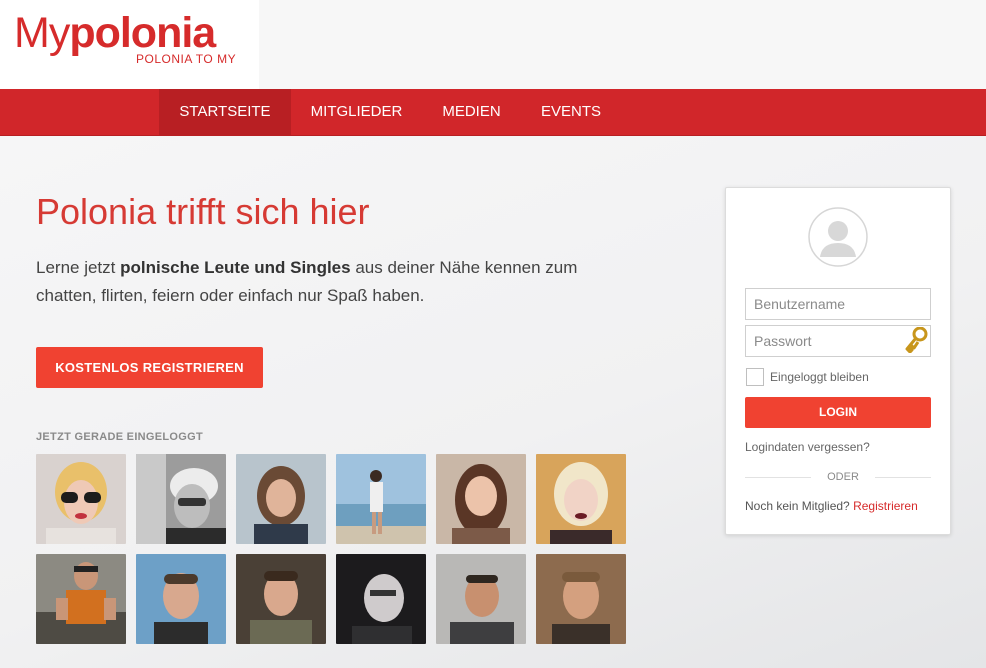 The image size is (986, 668). I want to click on nav-item-mitglieder: MITGLIEDER, so click(356, 112).